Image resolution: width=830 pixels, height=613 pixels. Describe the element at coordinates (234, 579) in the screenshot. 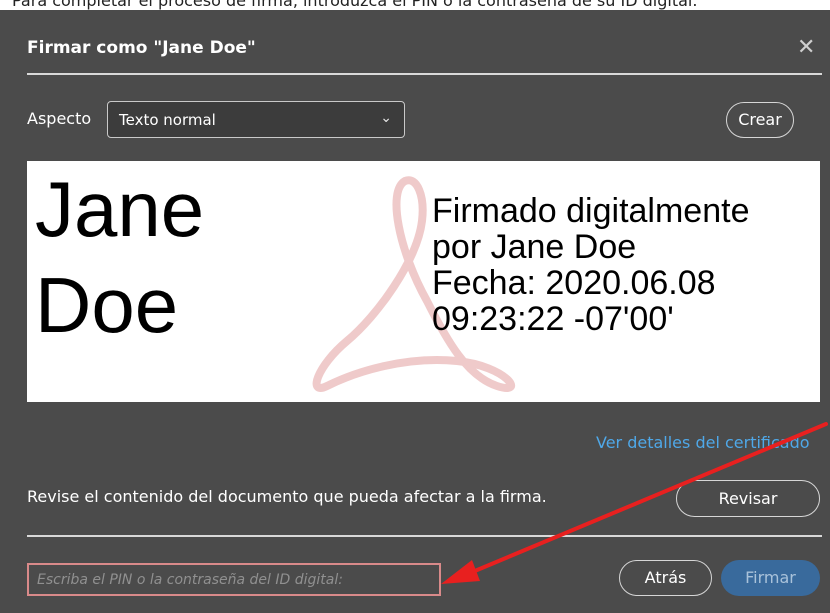

I see `pin-password-input` at that location.